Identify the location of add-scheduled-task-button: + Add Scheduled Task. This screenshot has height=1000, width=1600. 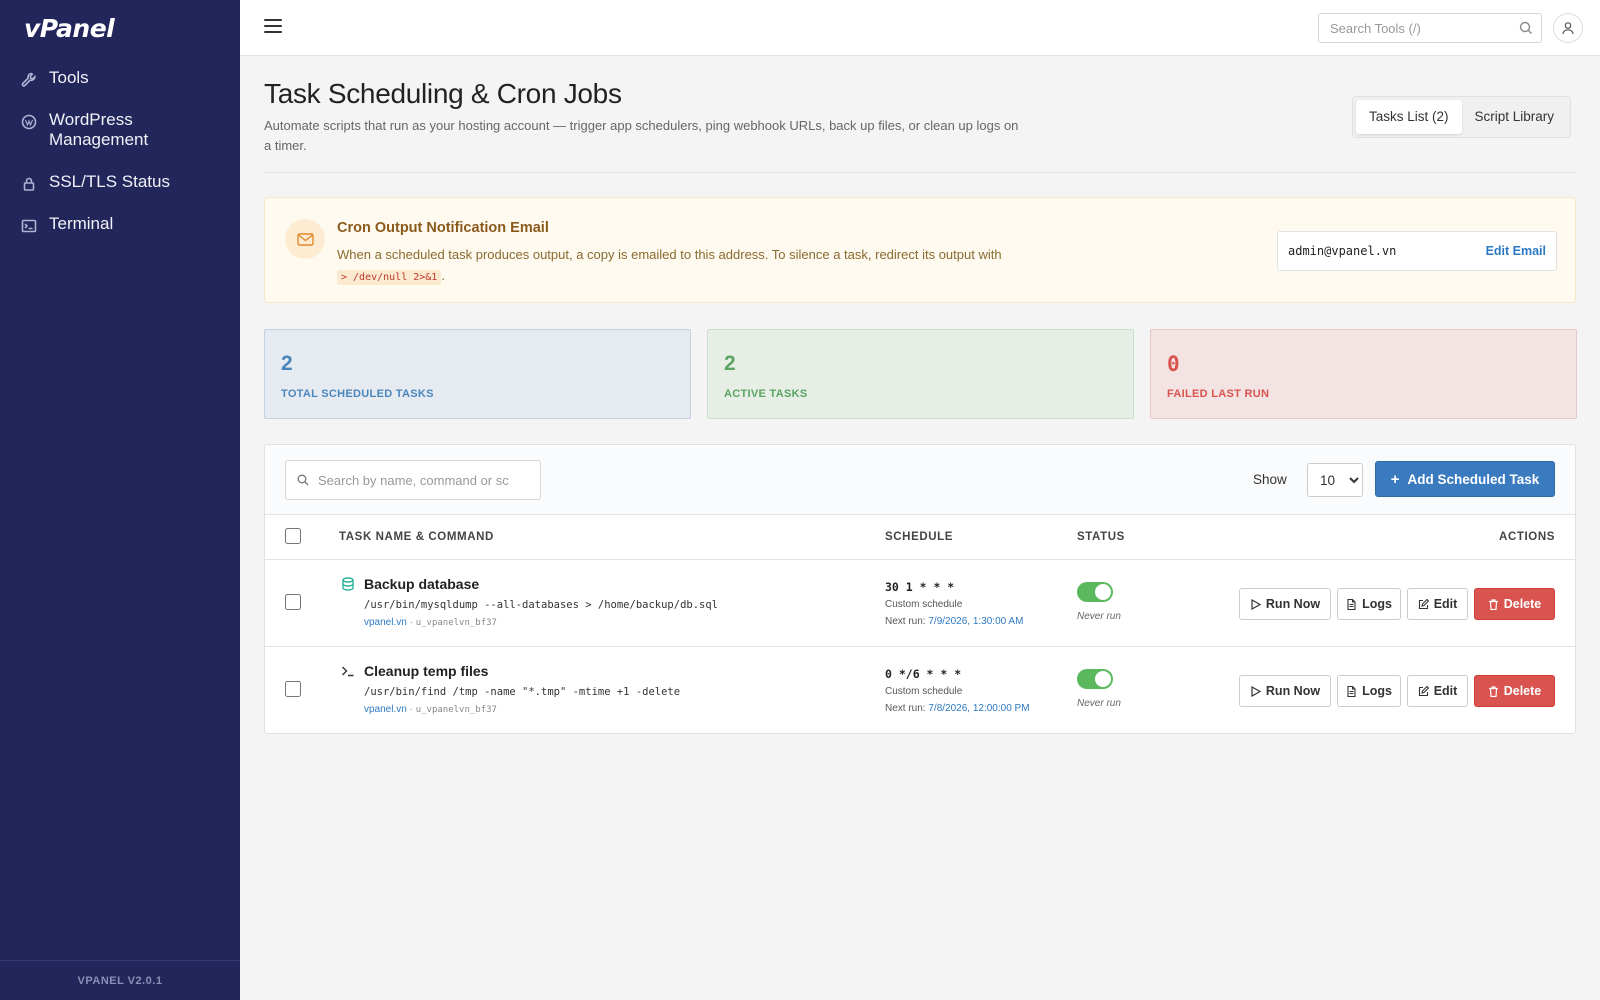
(1465, 479).